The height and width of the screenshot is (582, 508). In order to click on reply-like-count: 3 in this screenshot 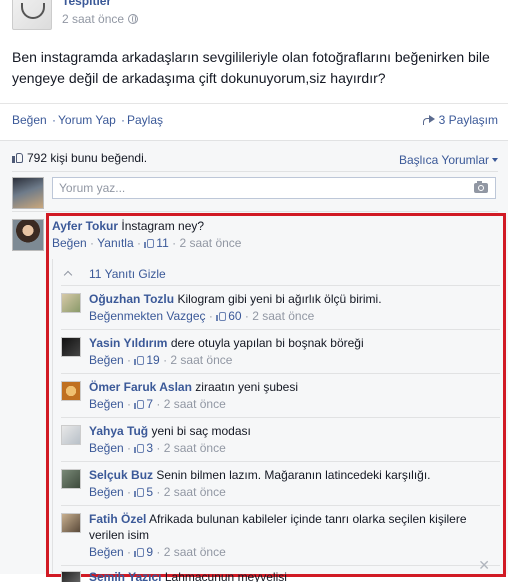, I will do `click(143, 448)`.